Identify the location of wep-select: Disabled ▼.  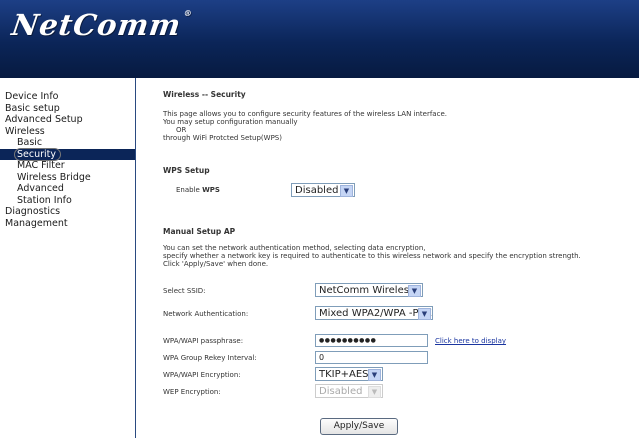
(349, 391).